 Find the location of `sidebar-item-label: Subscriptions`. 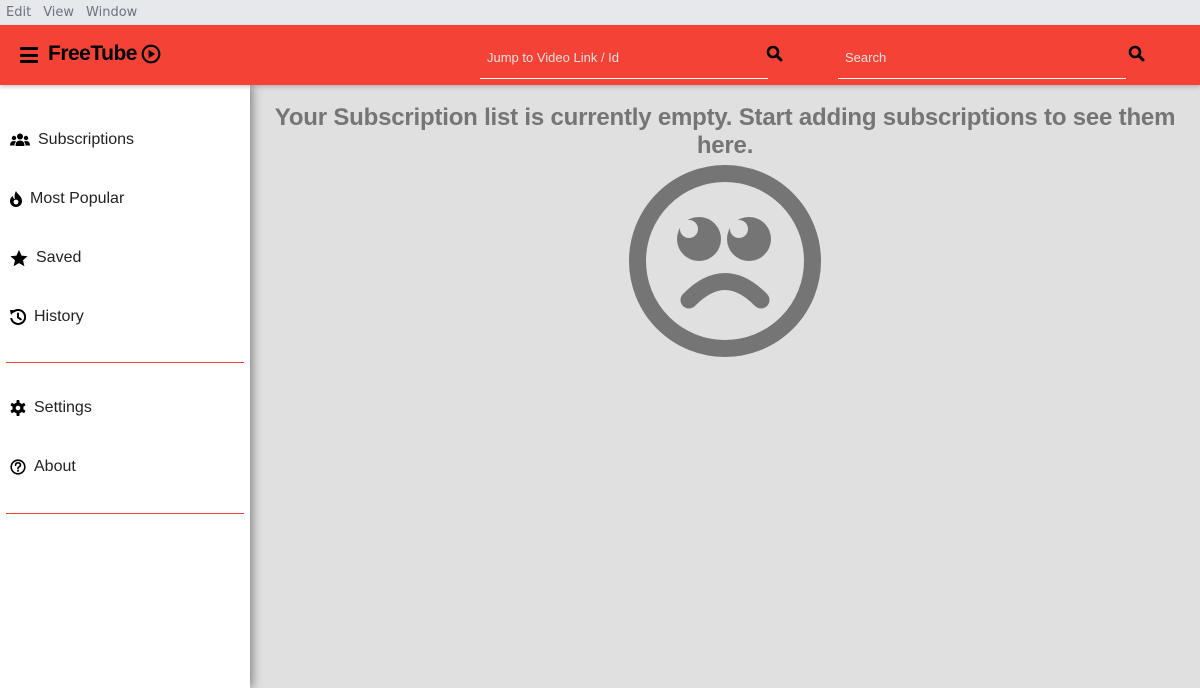

sidebar-item-label: Subscriptions is located at coordinates (86, 139).